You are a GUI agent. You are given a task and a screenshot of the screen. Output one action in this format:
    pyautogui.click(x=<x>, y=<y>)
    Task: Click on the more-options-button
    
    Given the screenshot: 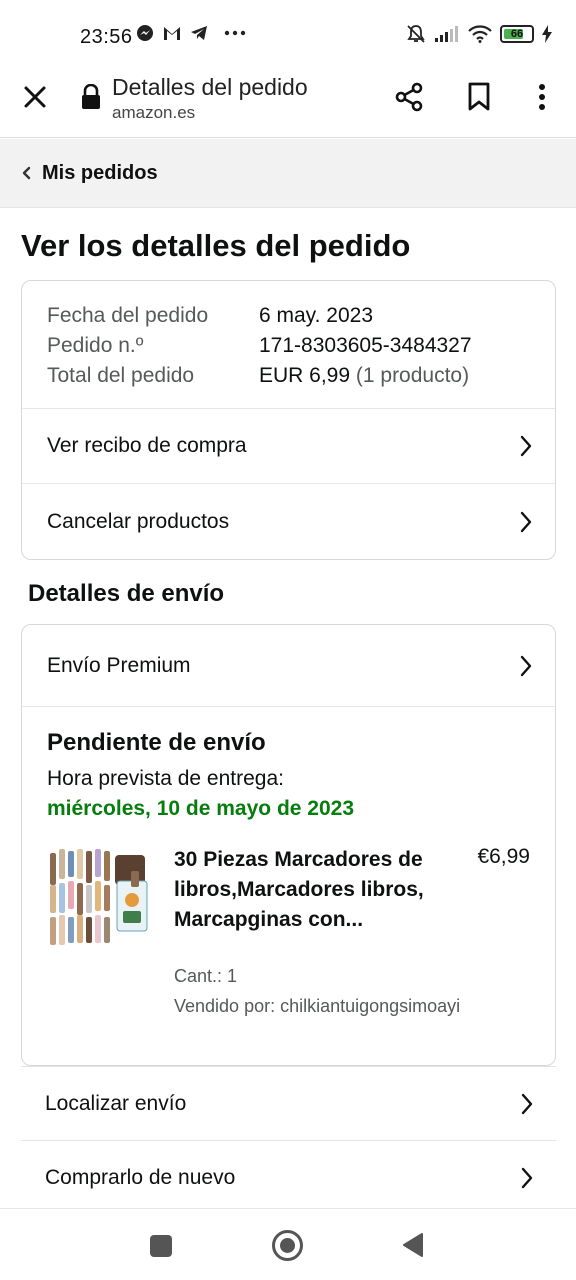 What is the action you would take?
    pyautogui.click(x=542, y=97)
    